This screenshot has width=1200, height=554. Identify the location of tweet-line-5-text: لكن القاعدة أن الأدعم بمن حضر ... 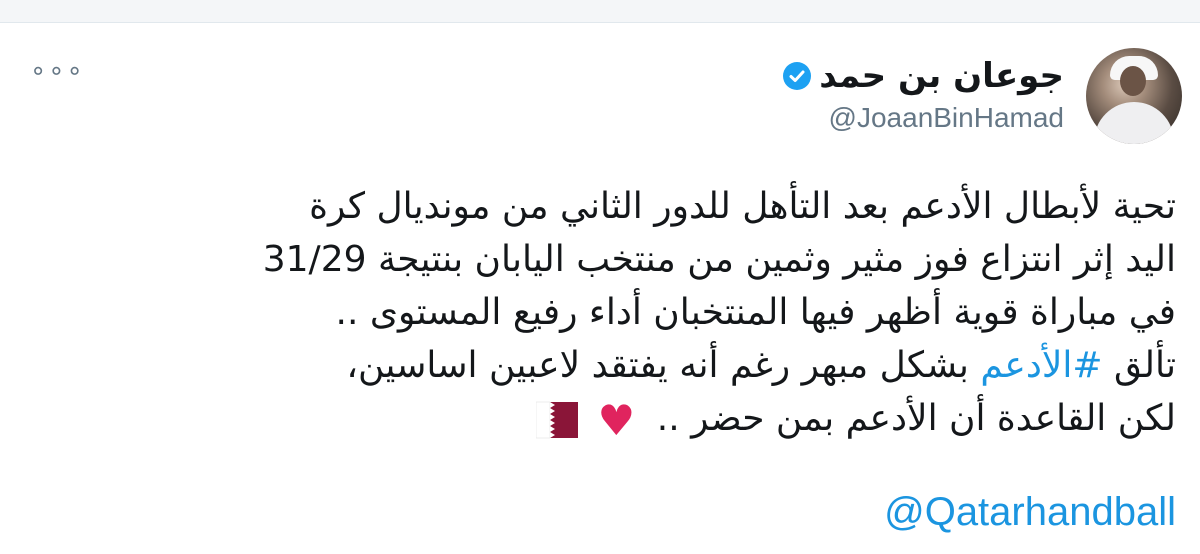
(916, 418).